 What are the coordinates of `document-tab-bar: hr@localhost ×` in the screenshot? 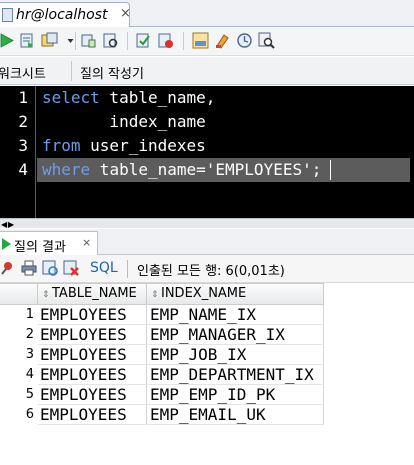 It's located at (207, 13).